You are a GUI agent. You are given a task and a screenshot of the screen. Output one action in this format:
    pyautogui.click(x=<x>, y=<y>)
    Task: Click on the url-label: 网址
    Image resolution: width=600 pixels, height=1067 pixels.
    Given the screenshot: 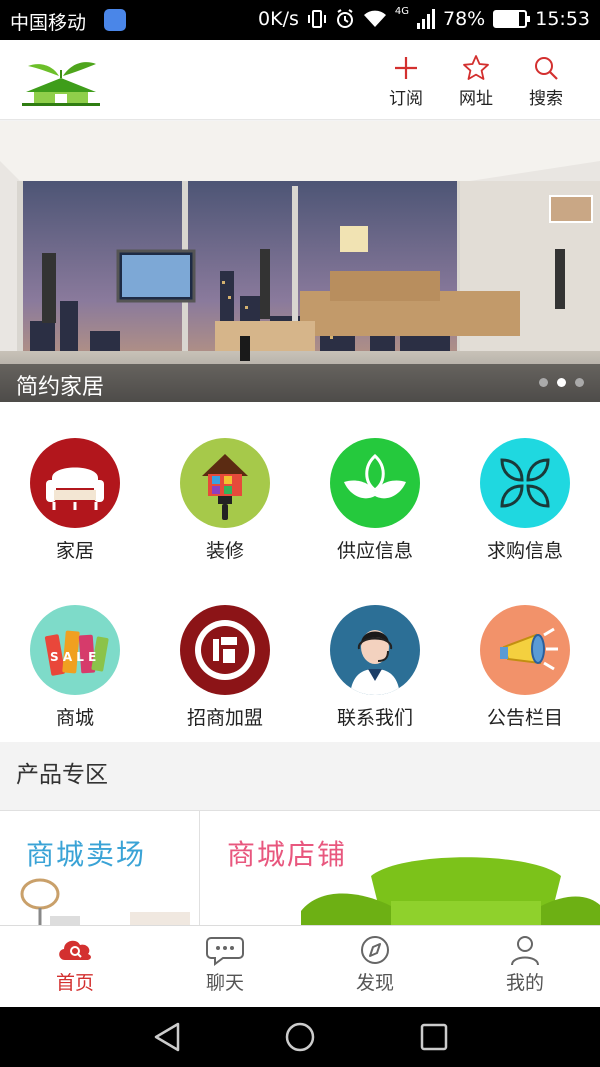 What is the action you would take?
    pyautogui.click(x=476, y=99)
    